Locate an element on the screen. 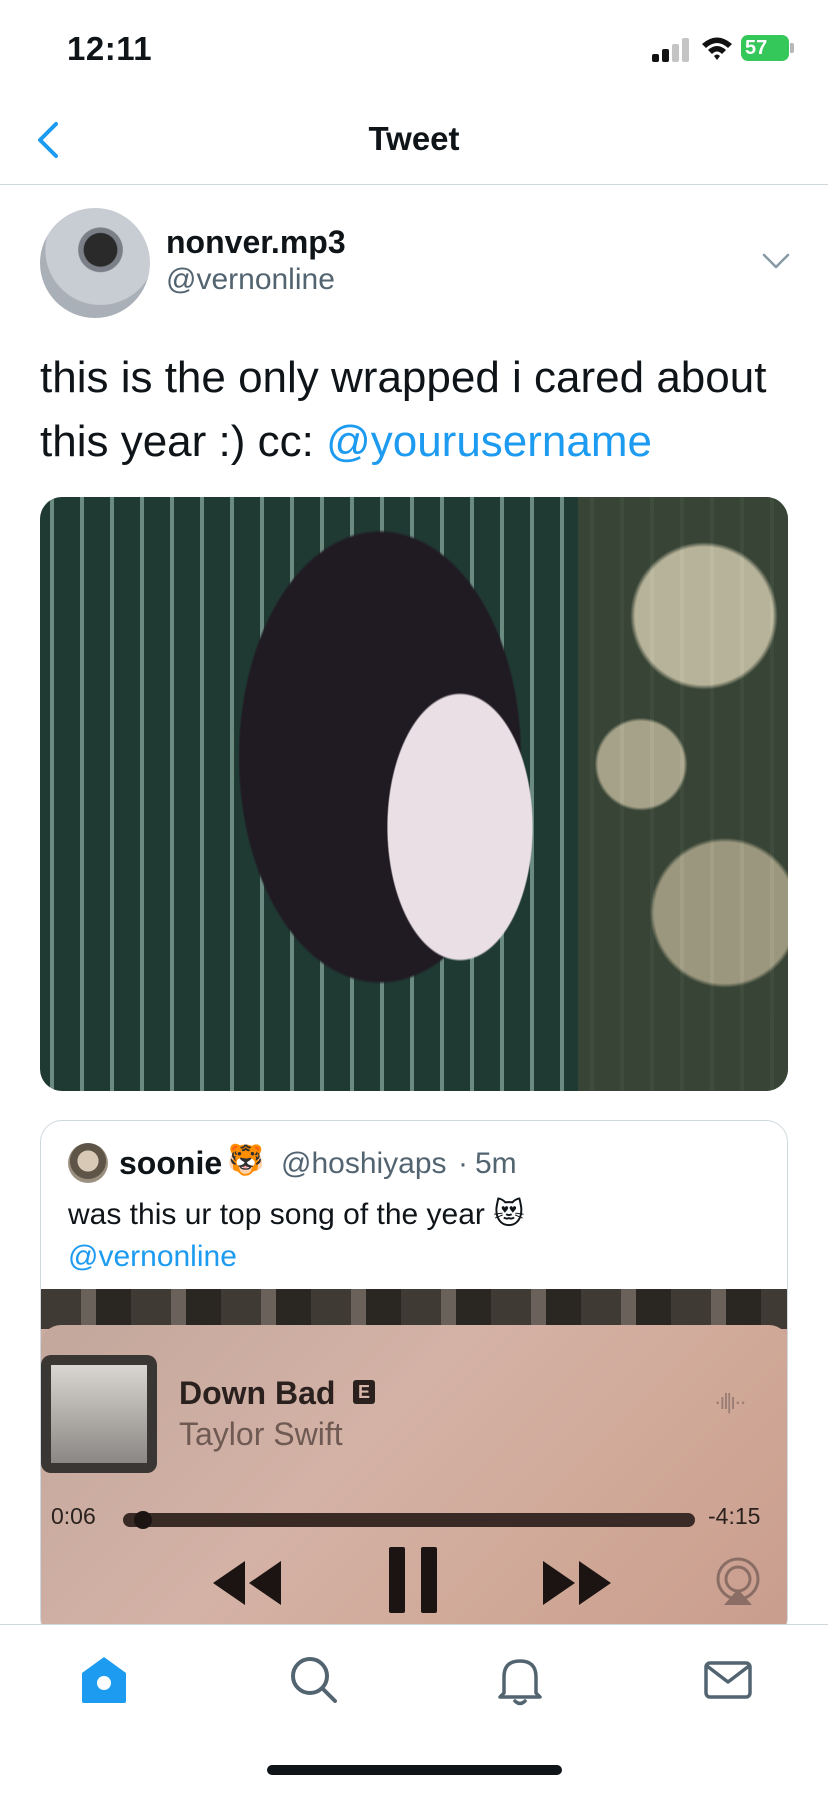  author-name: nonver.mp3 is located at coordinates (256, 242).